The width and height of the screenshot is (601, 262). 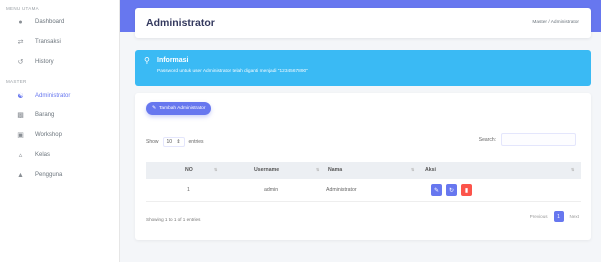 I want to click on entries-length-control: Show 10 ⇕ entries, so click(x=175, y=142).